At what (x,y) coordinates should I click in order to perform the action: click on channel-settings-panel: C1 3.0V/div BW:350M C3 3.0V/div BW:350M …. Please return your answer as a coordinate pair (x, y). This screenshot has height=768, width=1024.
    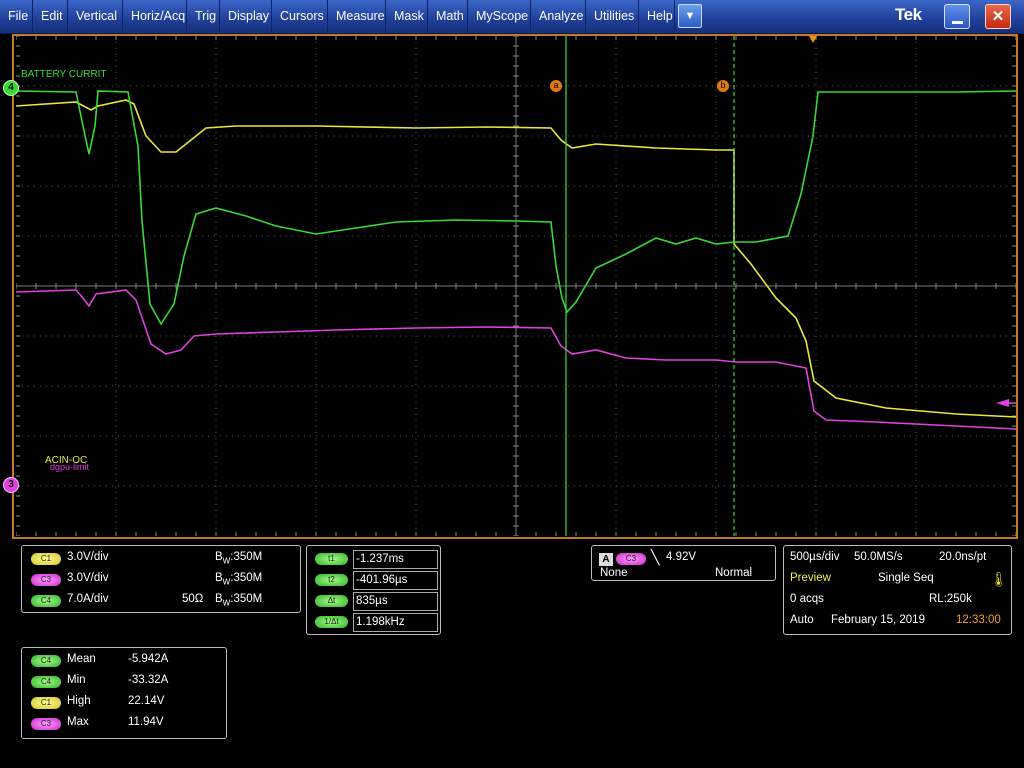
    Looking at the image, I should click on (161, 579).